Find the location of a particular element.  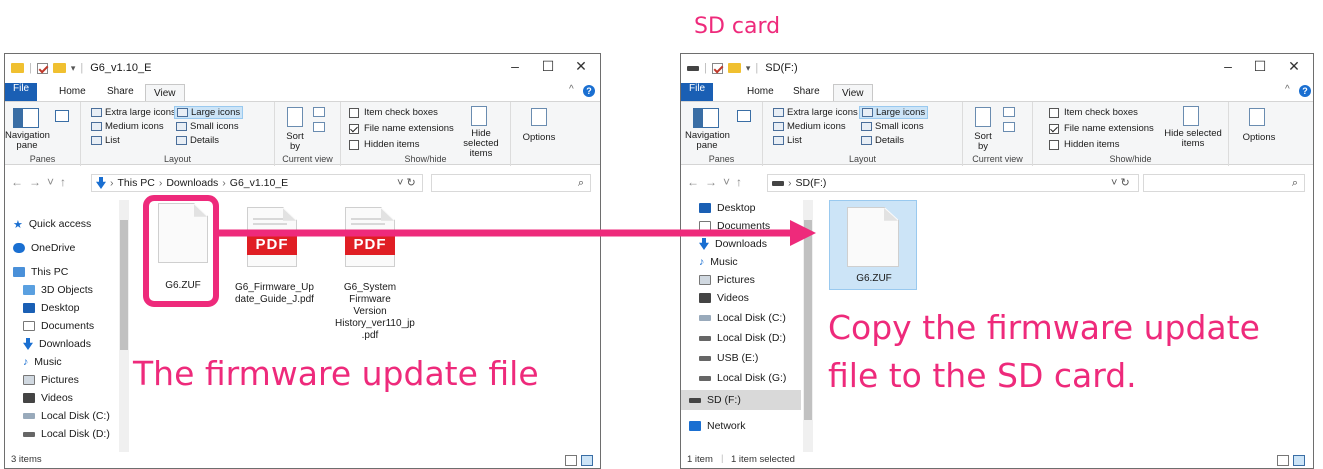

nav-local-disk-g: Local Disk (G:) is located at coordinates (742, 378).